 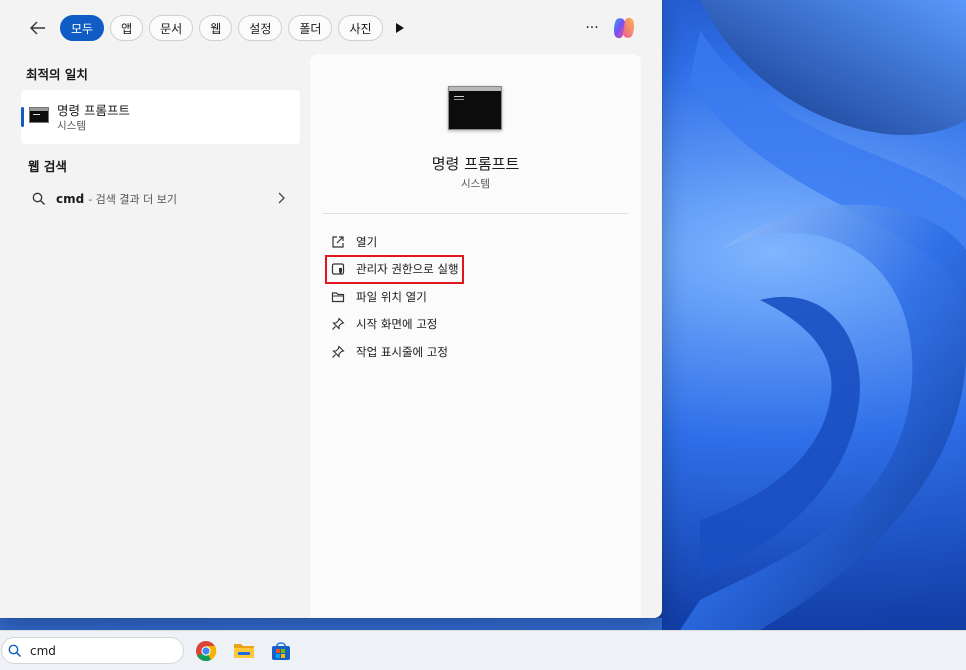 What do you see at coordinates (244, 651) in the screenshot?
I see `file-explorer-icon` at bounding box center [244, 651].